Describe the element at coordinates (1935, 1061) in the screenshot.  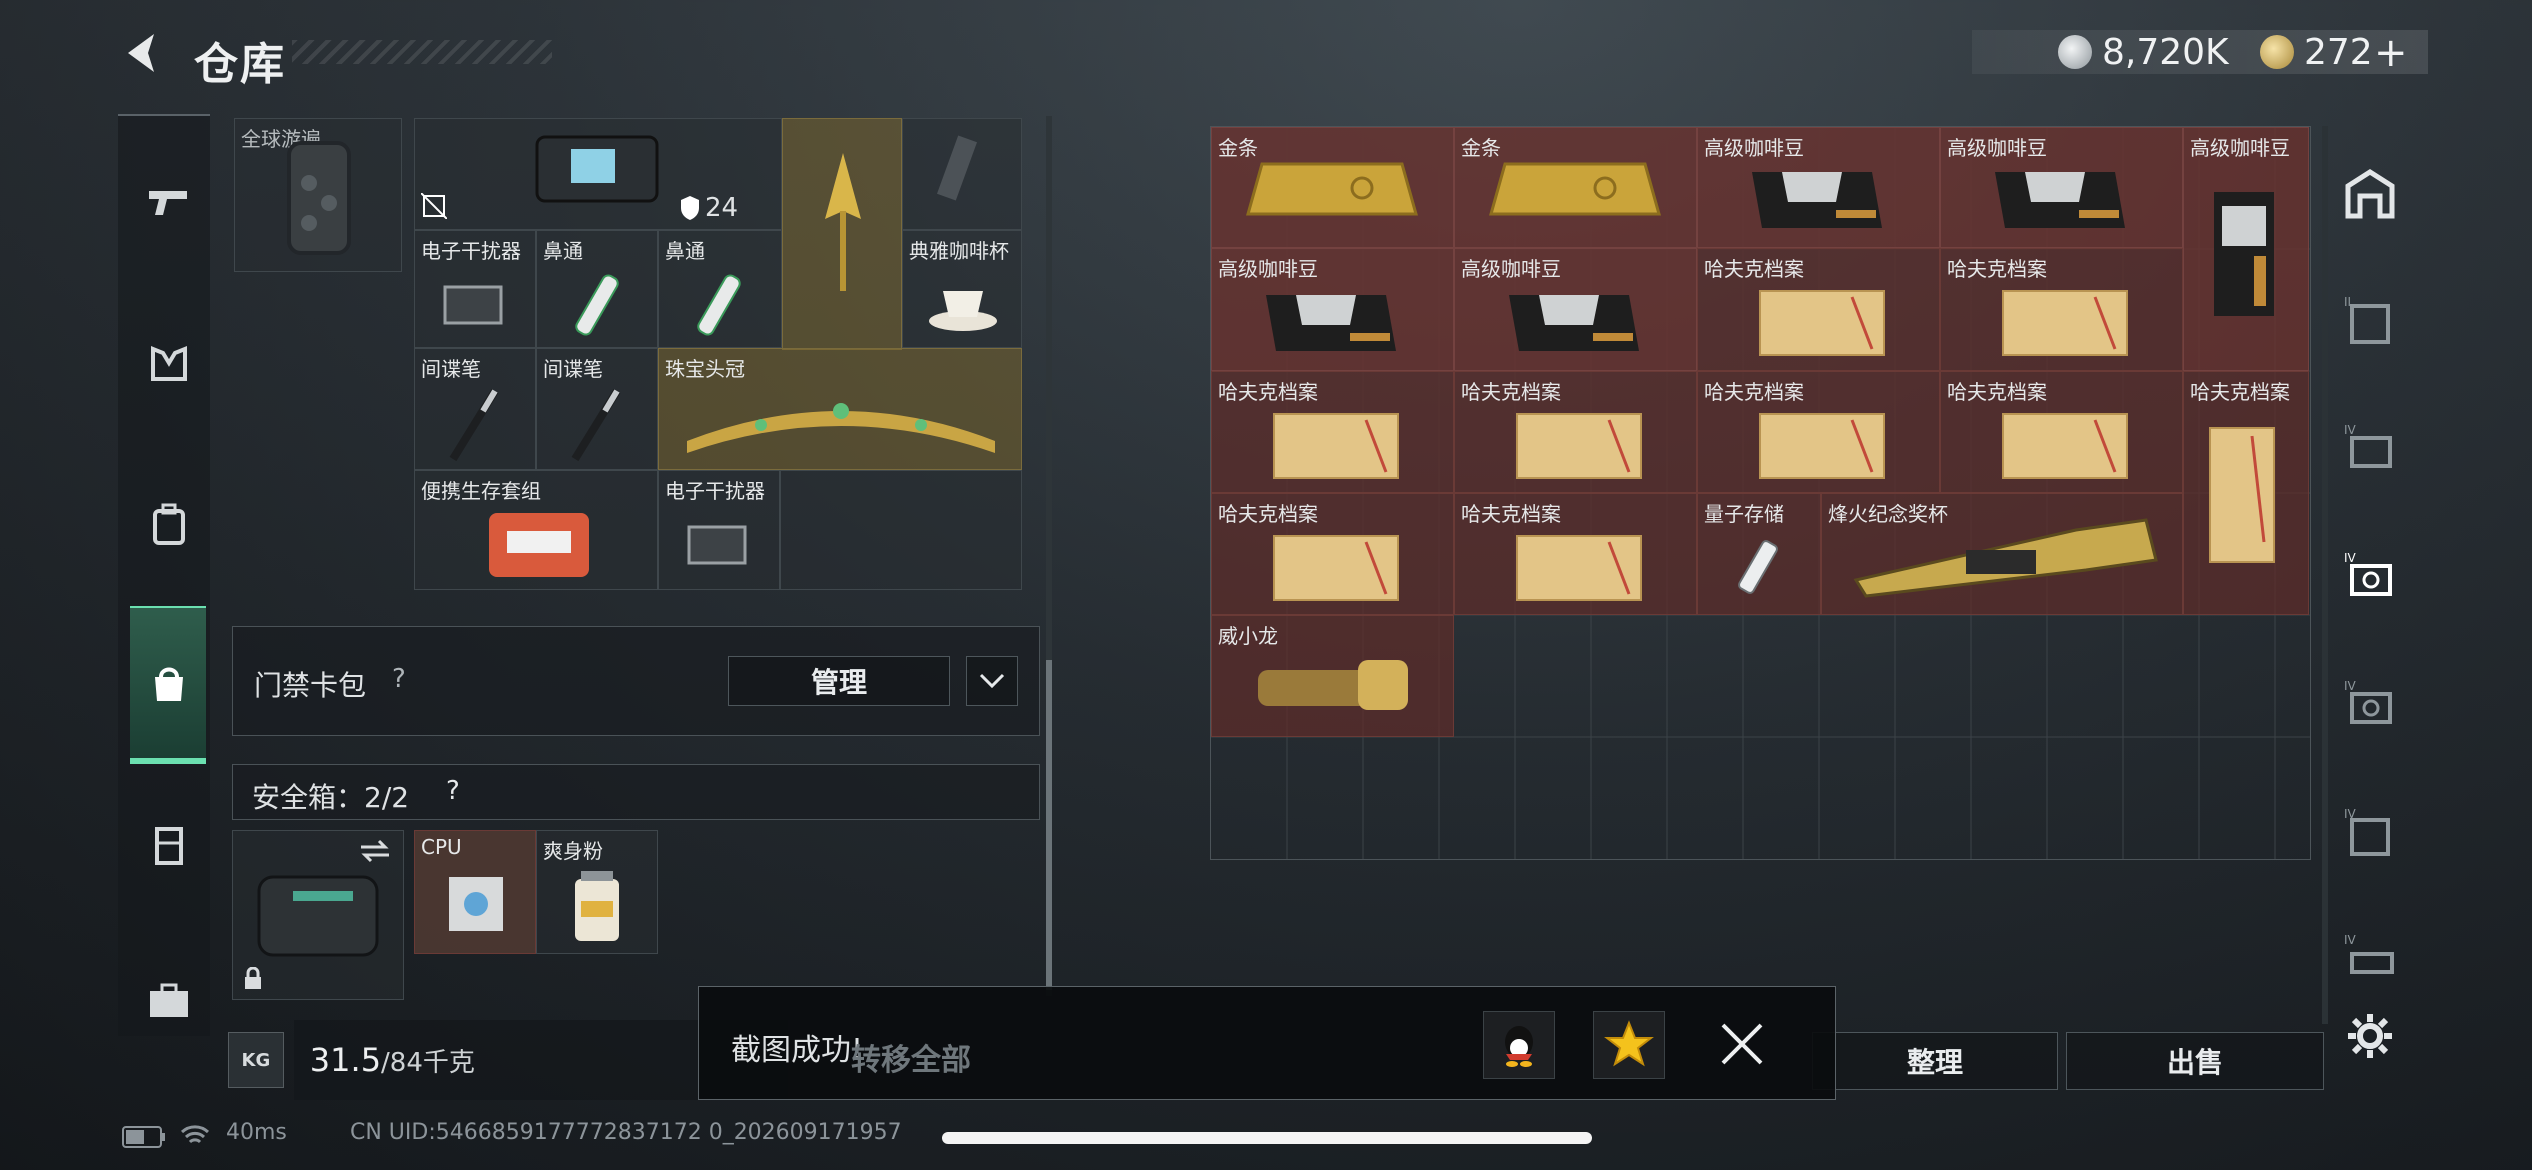
I see `organize-button: 整理` at that location.